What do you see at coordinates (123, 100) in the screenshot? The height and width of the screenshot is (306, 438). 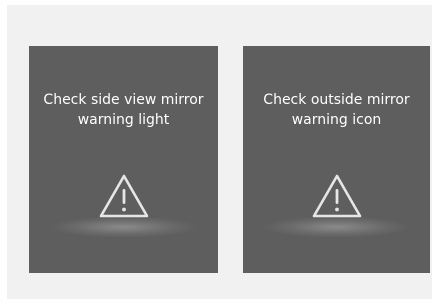 I see `warning-message-line-1: Check side view mirror` at bounding box center [123, 100].